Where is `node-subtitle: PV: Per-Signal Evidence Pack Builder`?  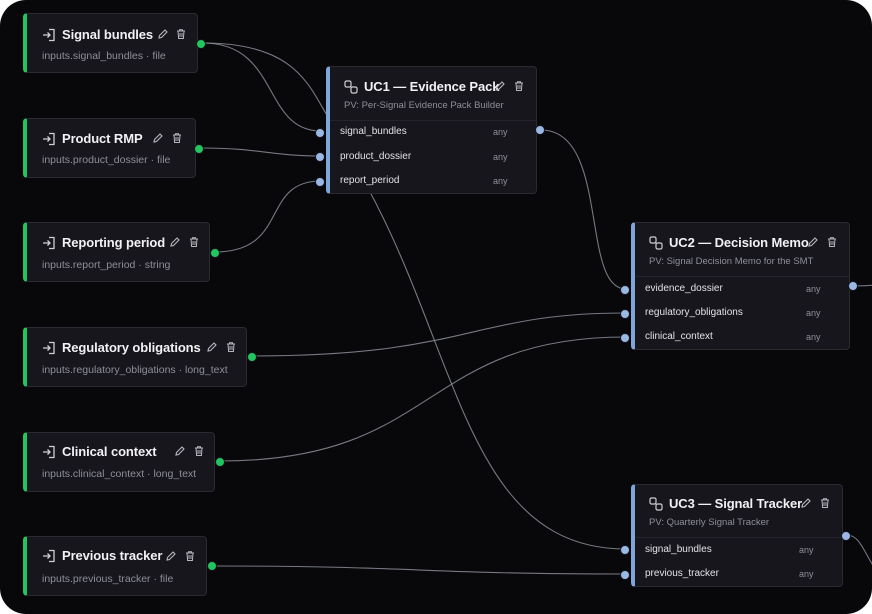
node-subtitle: PV: Per-Signal Evidence Pack Builder is located at coordinates (424, 105).